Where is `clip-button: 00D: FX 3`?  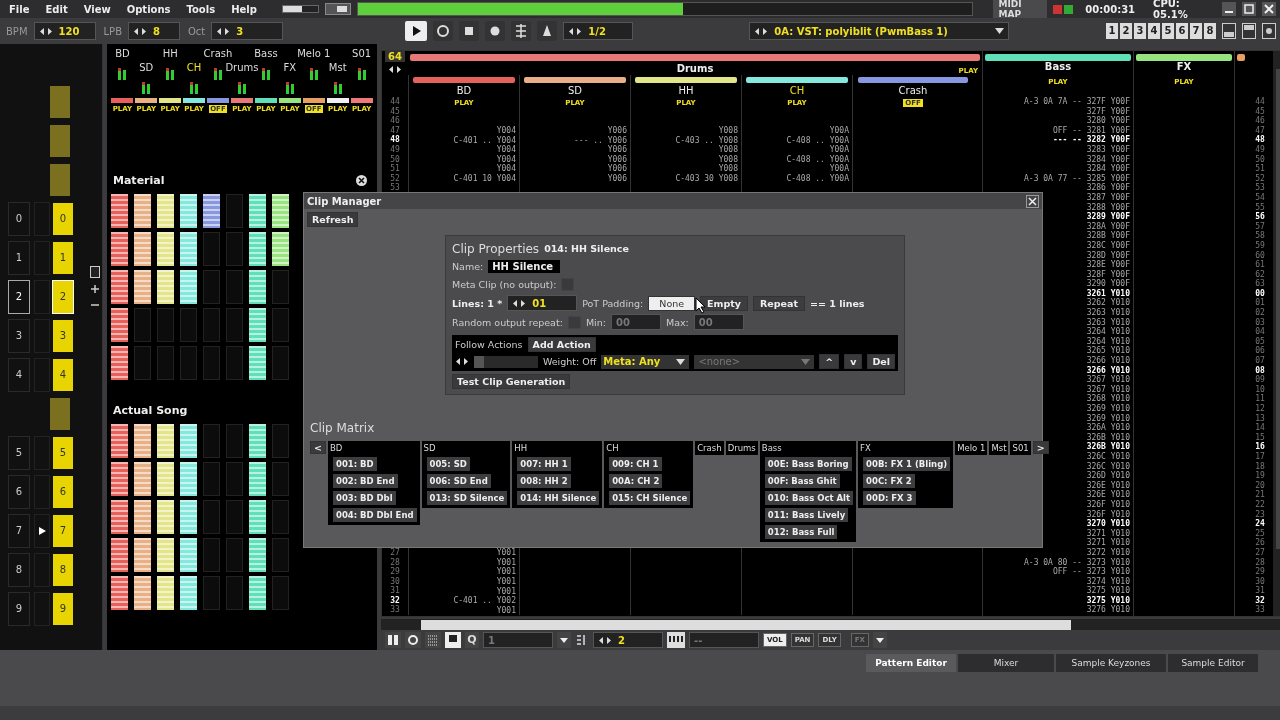 clip-button: 00D: FX 3 is located at coordinates (889, 498).